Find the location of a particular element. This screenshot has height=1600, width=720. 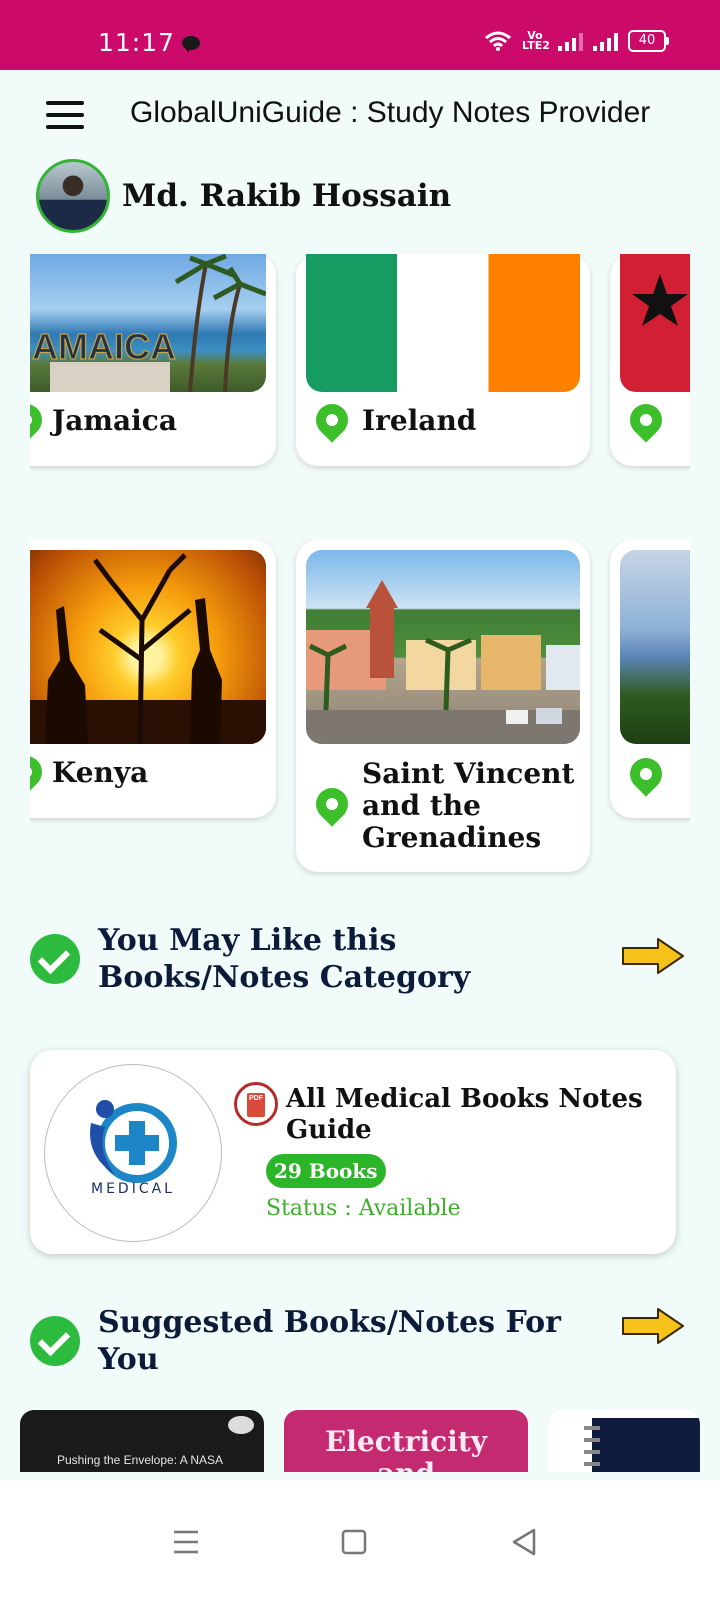

country-card-kenya: Kenya is located at coordinates (153, 679).